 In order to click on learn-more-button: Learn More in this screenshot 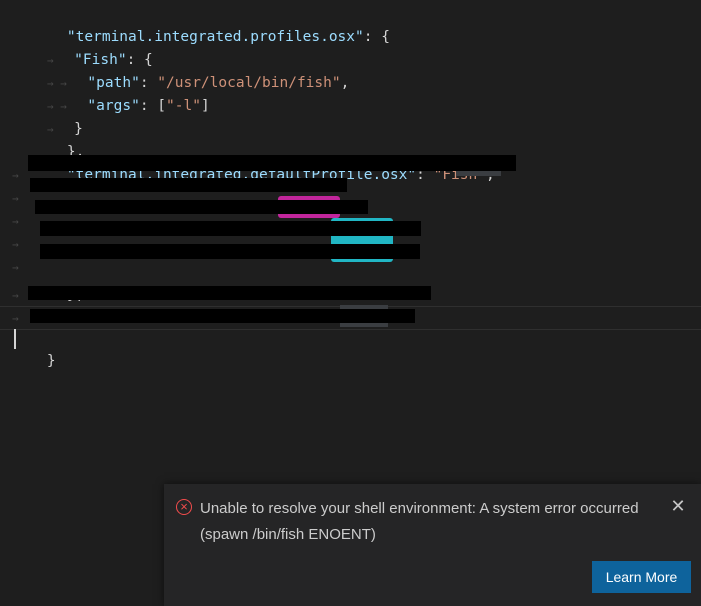, I will do `click(641, 577)`.